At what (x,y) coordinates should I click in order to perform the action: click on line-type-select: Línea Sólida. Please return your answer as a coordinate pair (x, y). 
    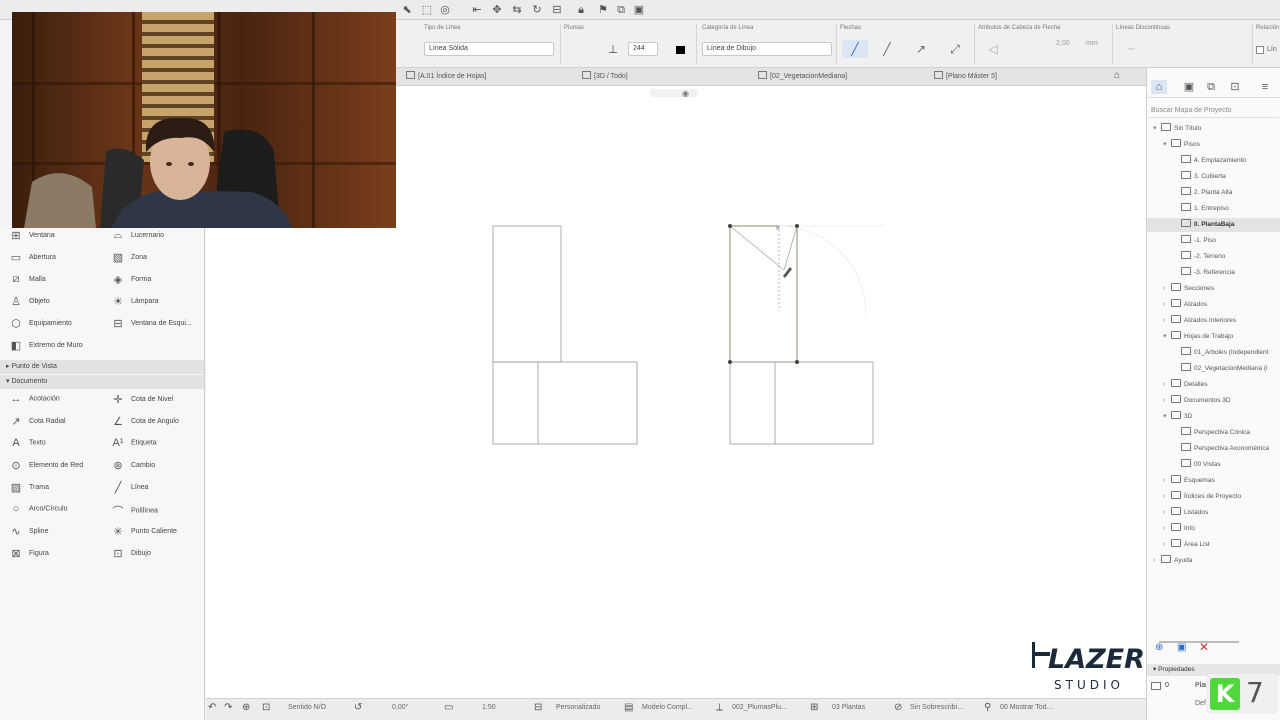
    Looking at the image, I should click on (489, 49).